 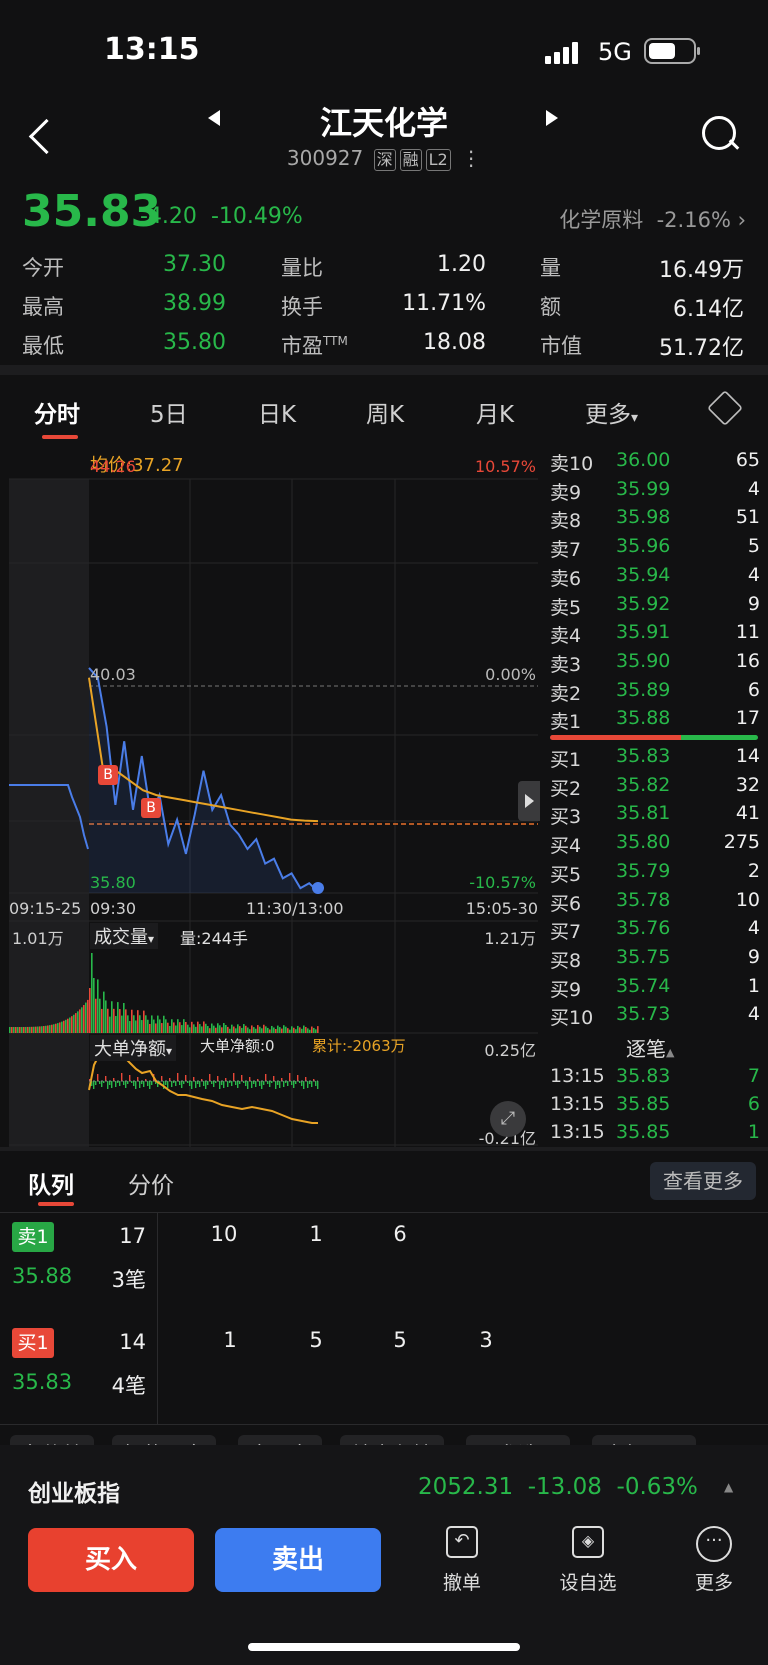 What do you see at coordinates (38, 938) in the screenshot?
I see `volume-max-left: 1.01万` at bounding box center [38, 938].